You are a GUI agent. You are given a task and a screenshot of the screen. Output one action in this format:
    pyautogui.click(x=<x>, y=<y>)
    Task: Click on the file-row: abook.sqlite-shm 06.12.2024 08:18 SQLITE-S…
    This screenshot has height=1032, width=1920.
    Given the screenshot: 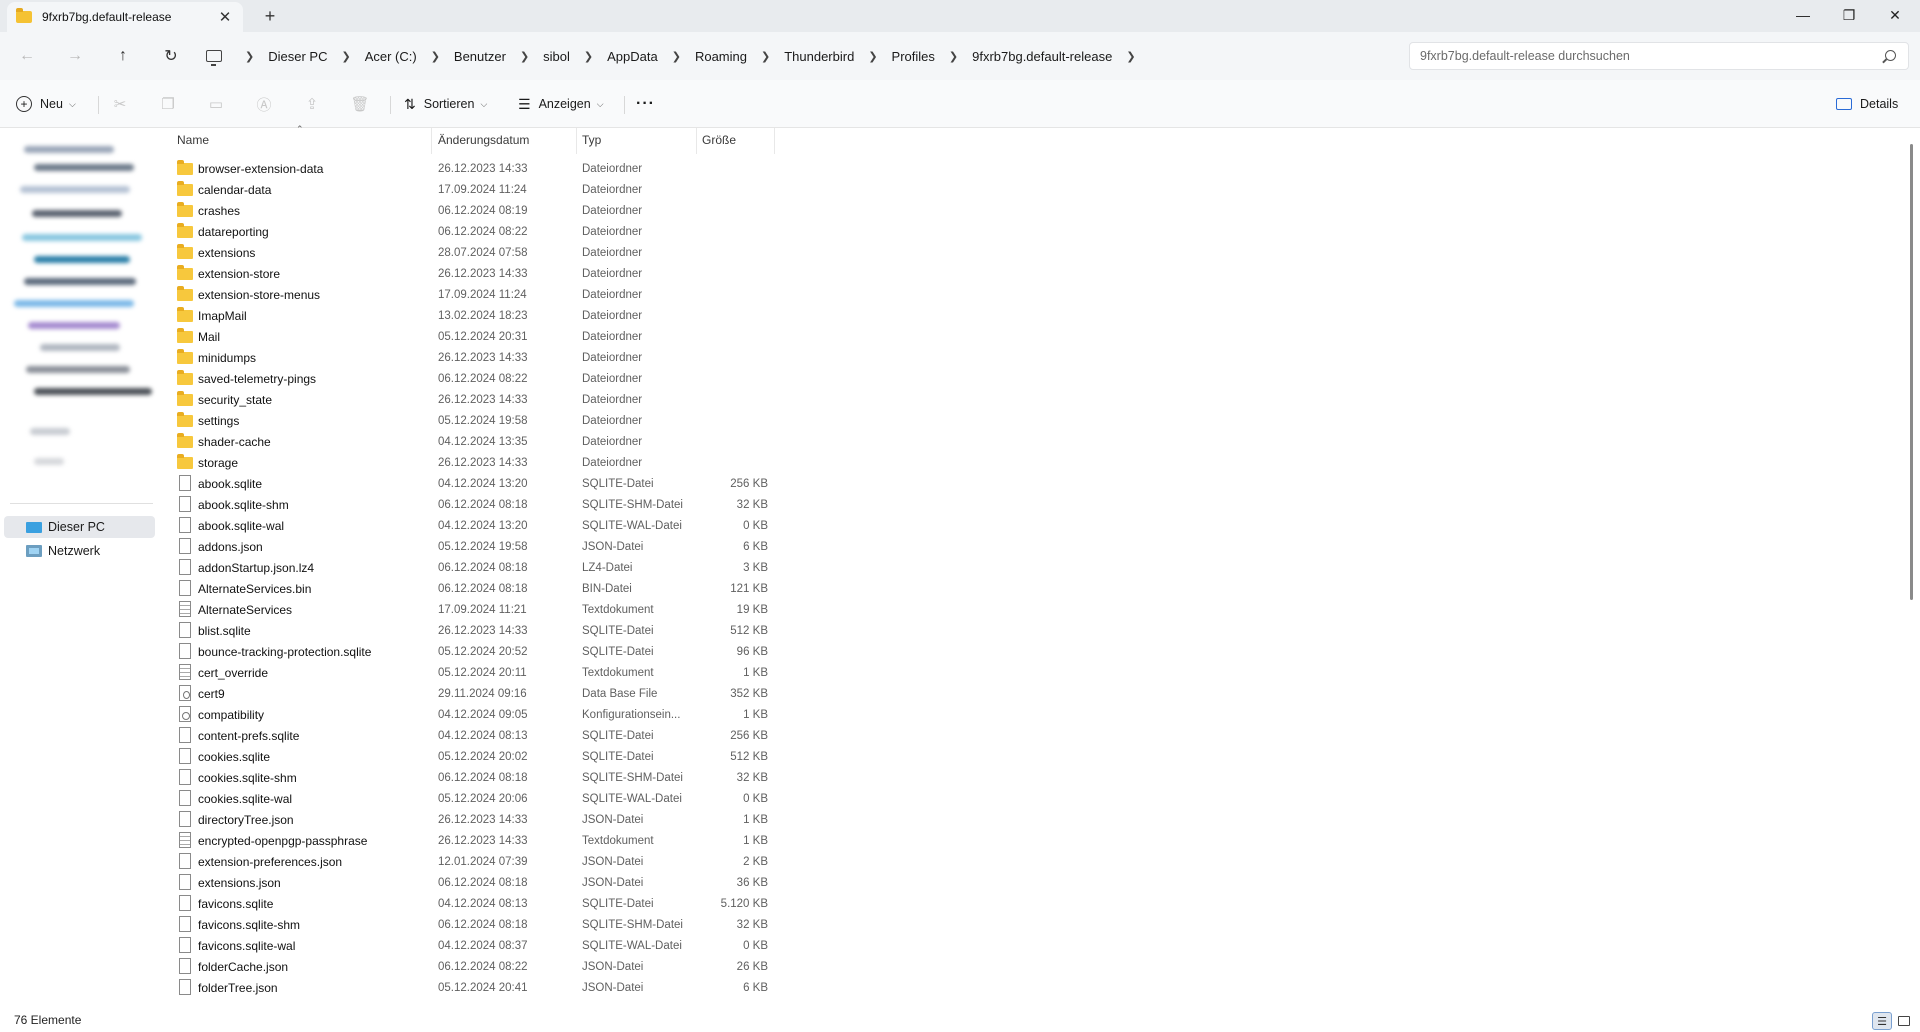 What is the action you would take?
    pyautogui.click(x=558, y=504)
    